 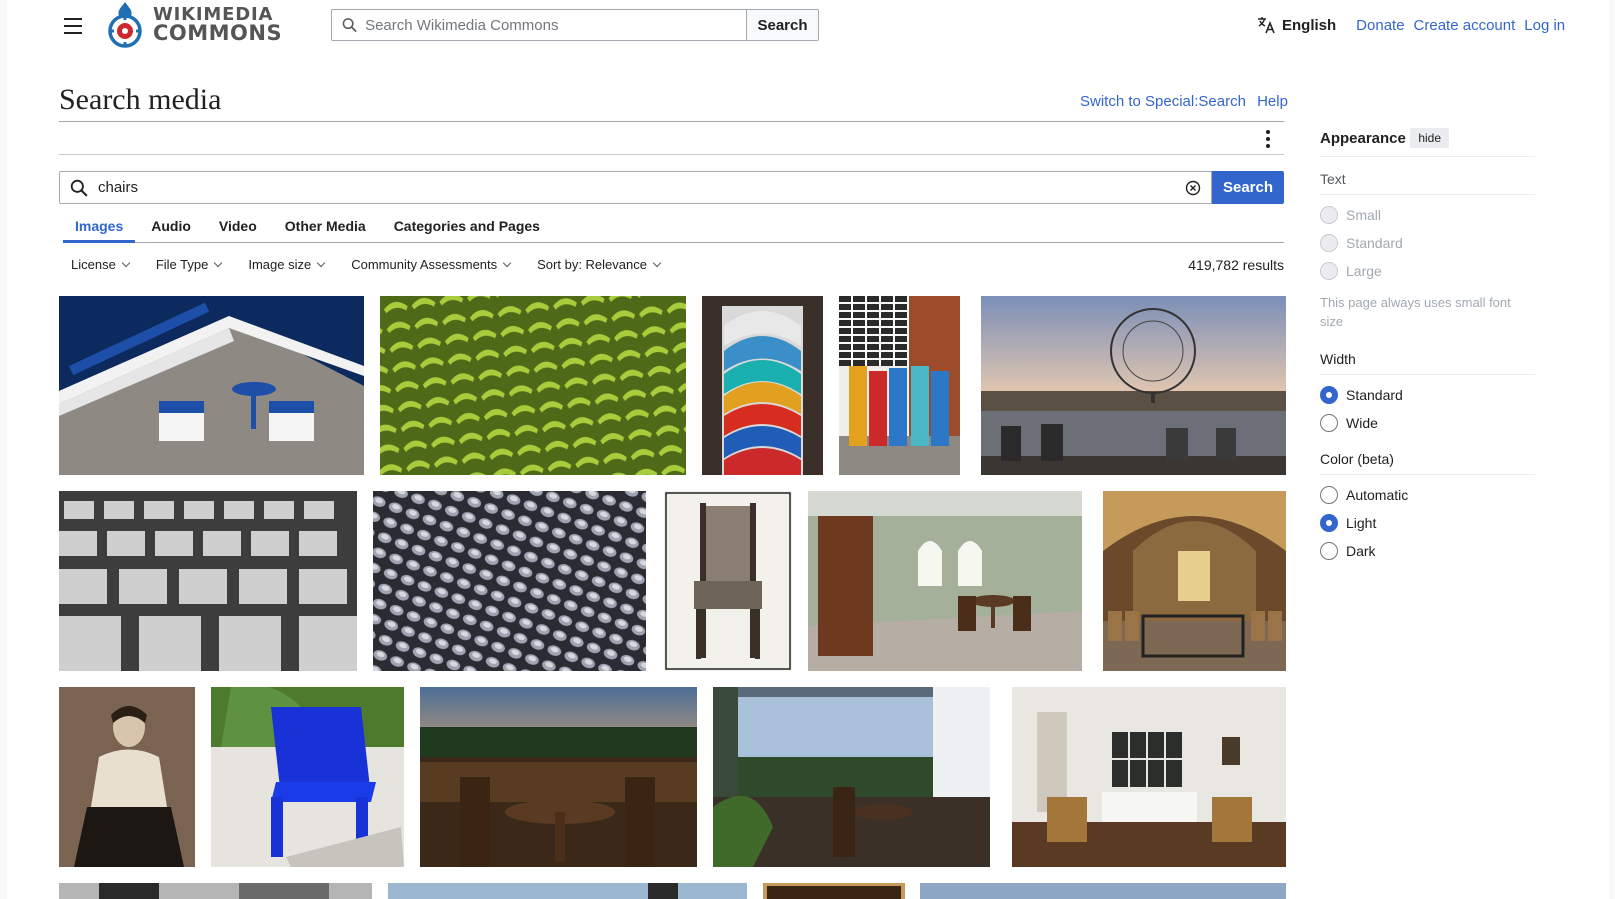 I want to click on tab-images: Images, so click(x=99, y=228).